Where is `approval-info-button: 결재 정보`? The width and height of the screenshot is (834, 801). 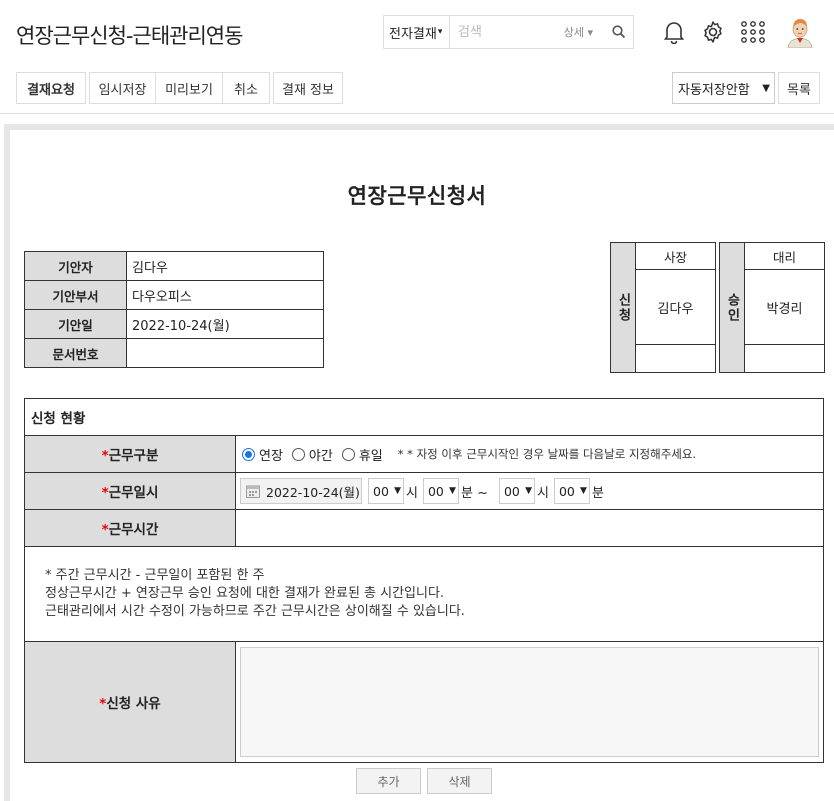
approval-info-button: 결재 정보 is located at coordinates (308, 88).